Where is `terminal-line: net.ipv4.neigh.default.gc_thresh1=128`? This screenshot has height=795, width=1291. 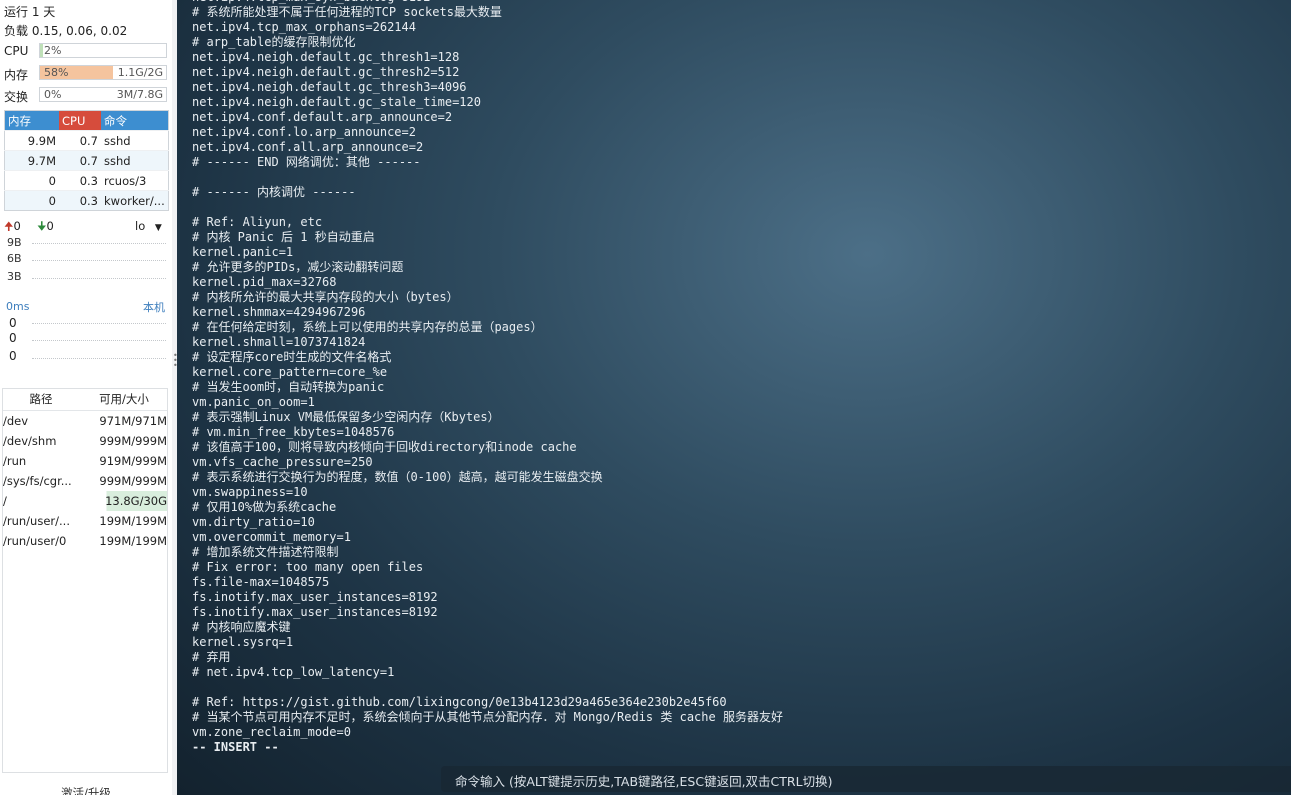
terminal-line: net.ipv4.neigh.default.gc_thresh1=128 is located at coordinates (326, 57).